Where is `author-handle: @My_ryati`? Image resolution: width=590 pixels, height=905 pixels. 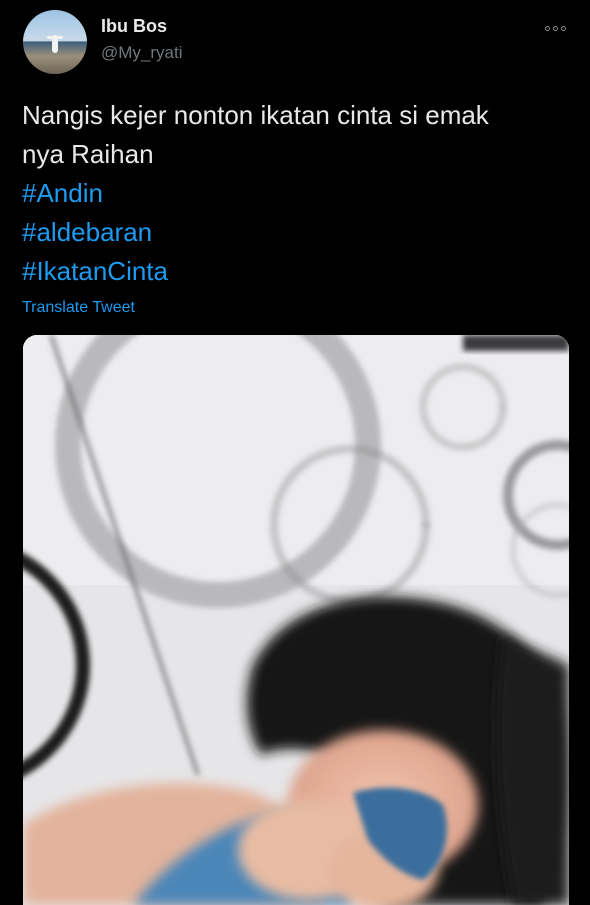 author-handle: @My_ryati is located at coordinates (142, 53).